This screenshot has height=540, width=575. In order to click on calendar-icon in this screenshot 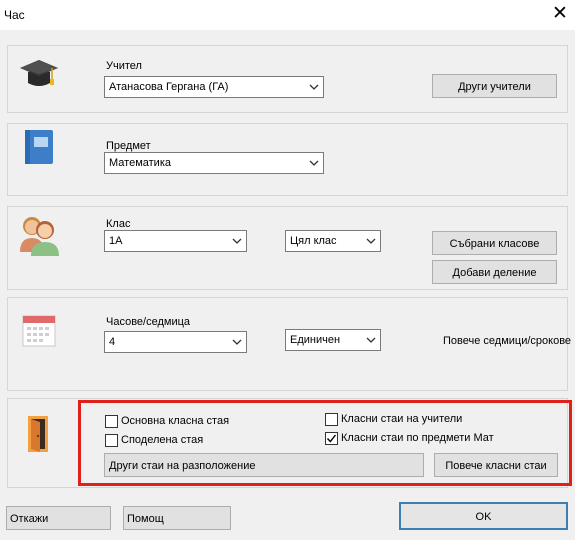, I will do `click(39, 330)`.